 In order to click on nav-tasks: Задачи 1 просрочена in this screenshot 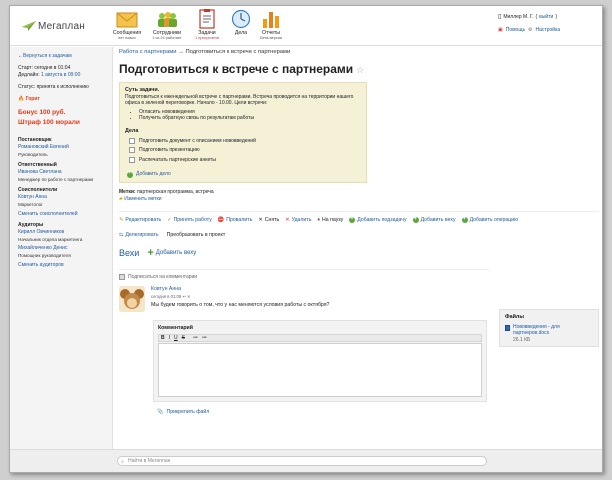, I will do `click(207, 24)`.